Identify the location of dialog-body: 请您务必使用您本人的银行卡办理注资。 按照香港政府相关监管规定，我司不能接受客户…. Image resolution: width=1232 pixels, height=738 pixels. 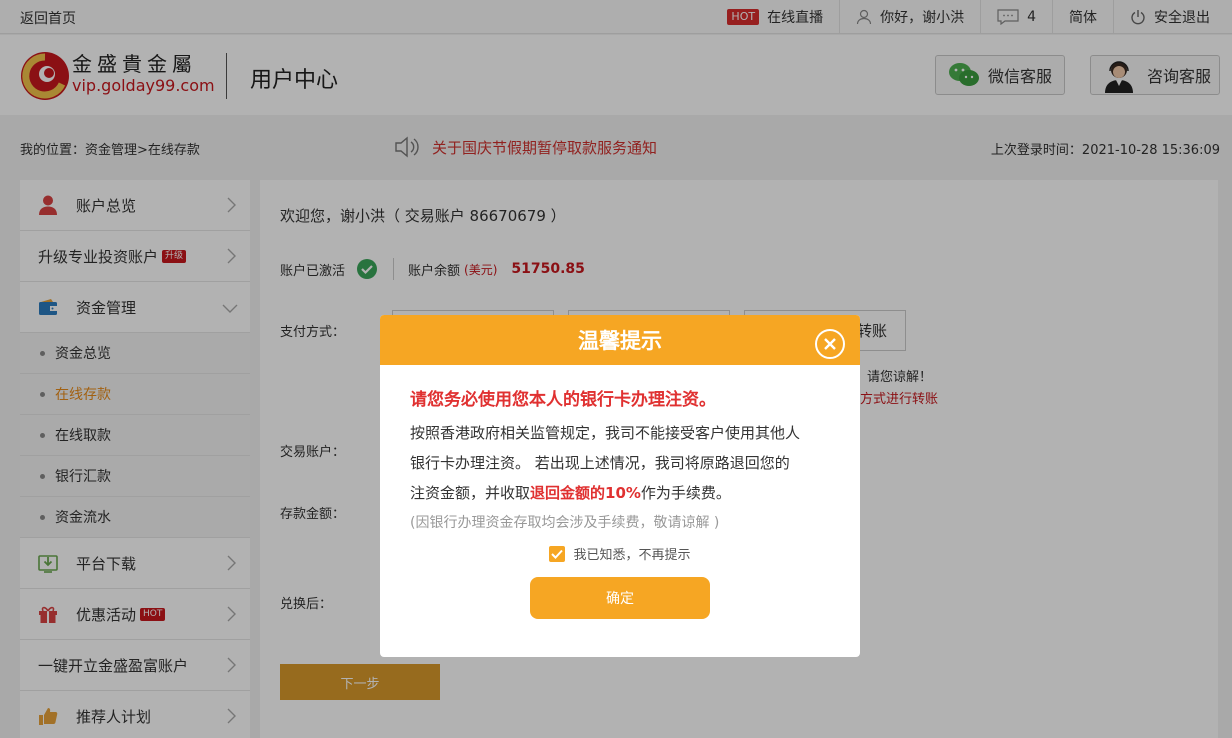
(620, 502).